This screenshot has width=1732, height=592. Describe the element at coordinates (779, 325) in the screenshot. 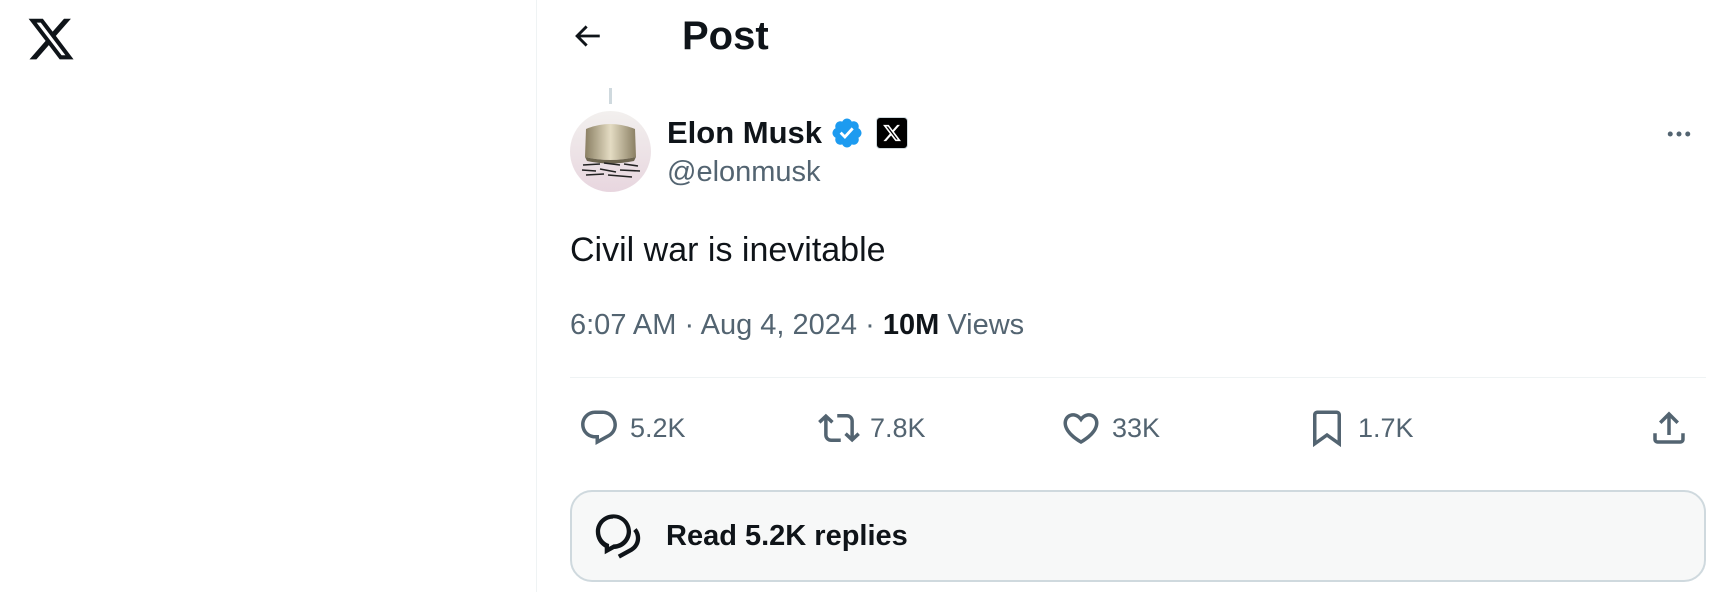

I see `post-date: Aug 4, 2024` at that location.